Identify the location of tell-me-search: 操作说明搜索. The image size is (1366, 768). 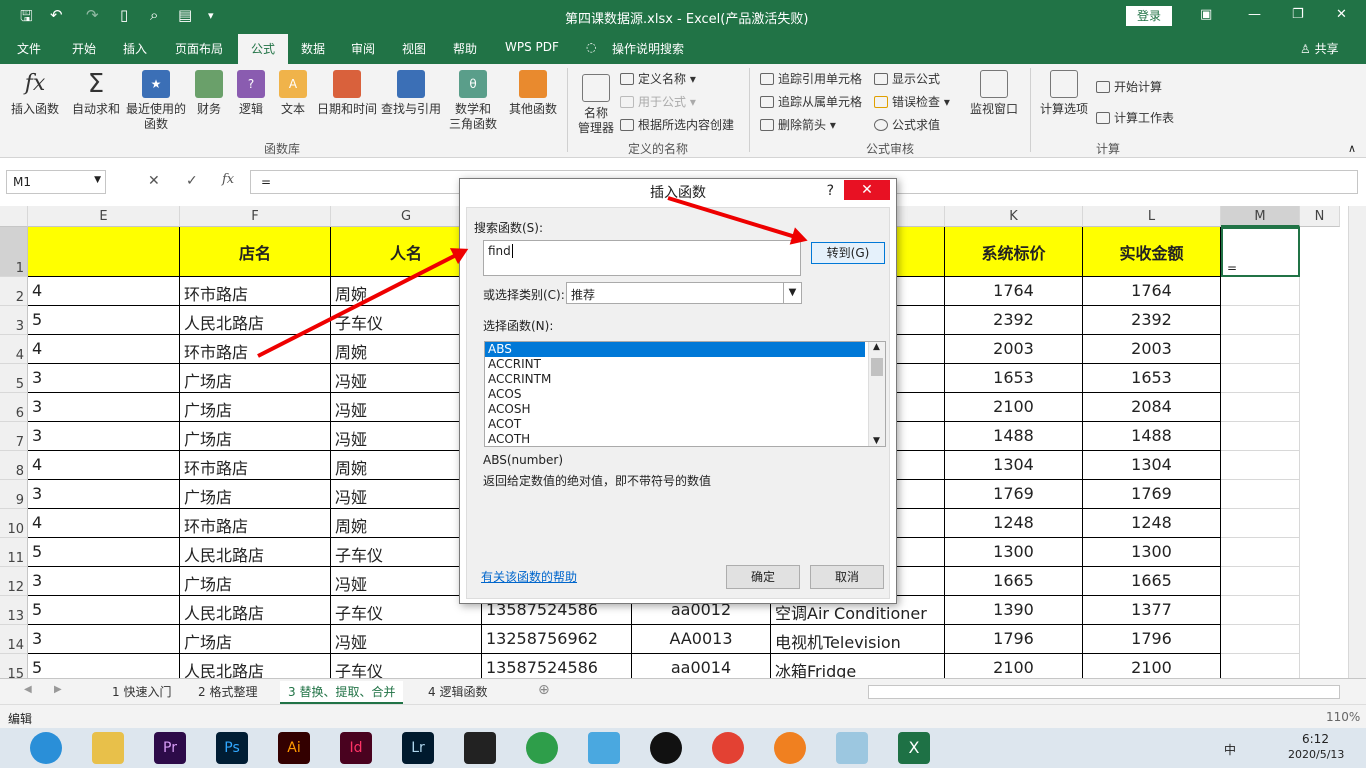
(648, 48).